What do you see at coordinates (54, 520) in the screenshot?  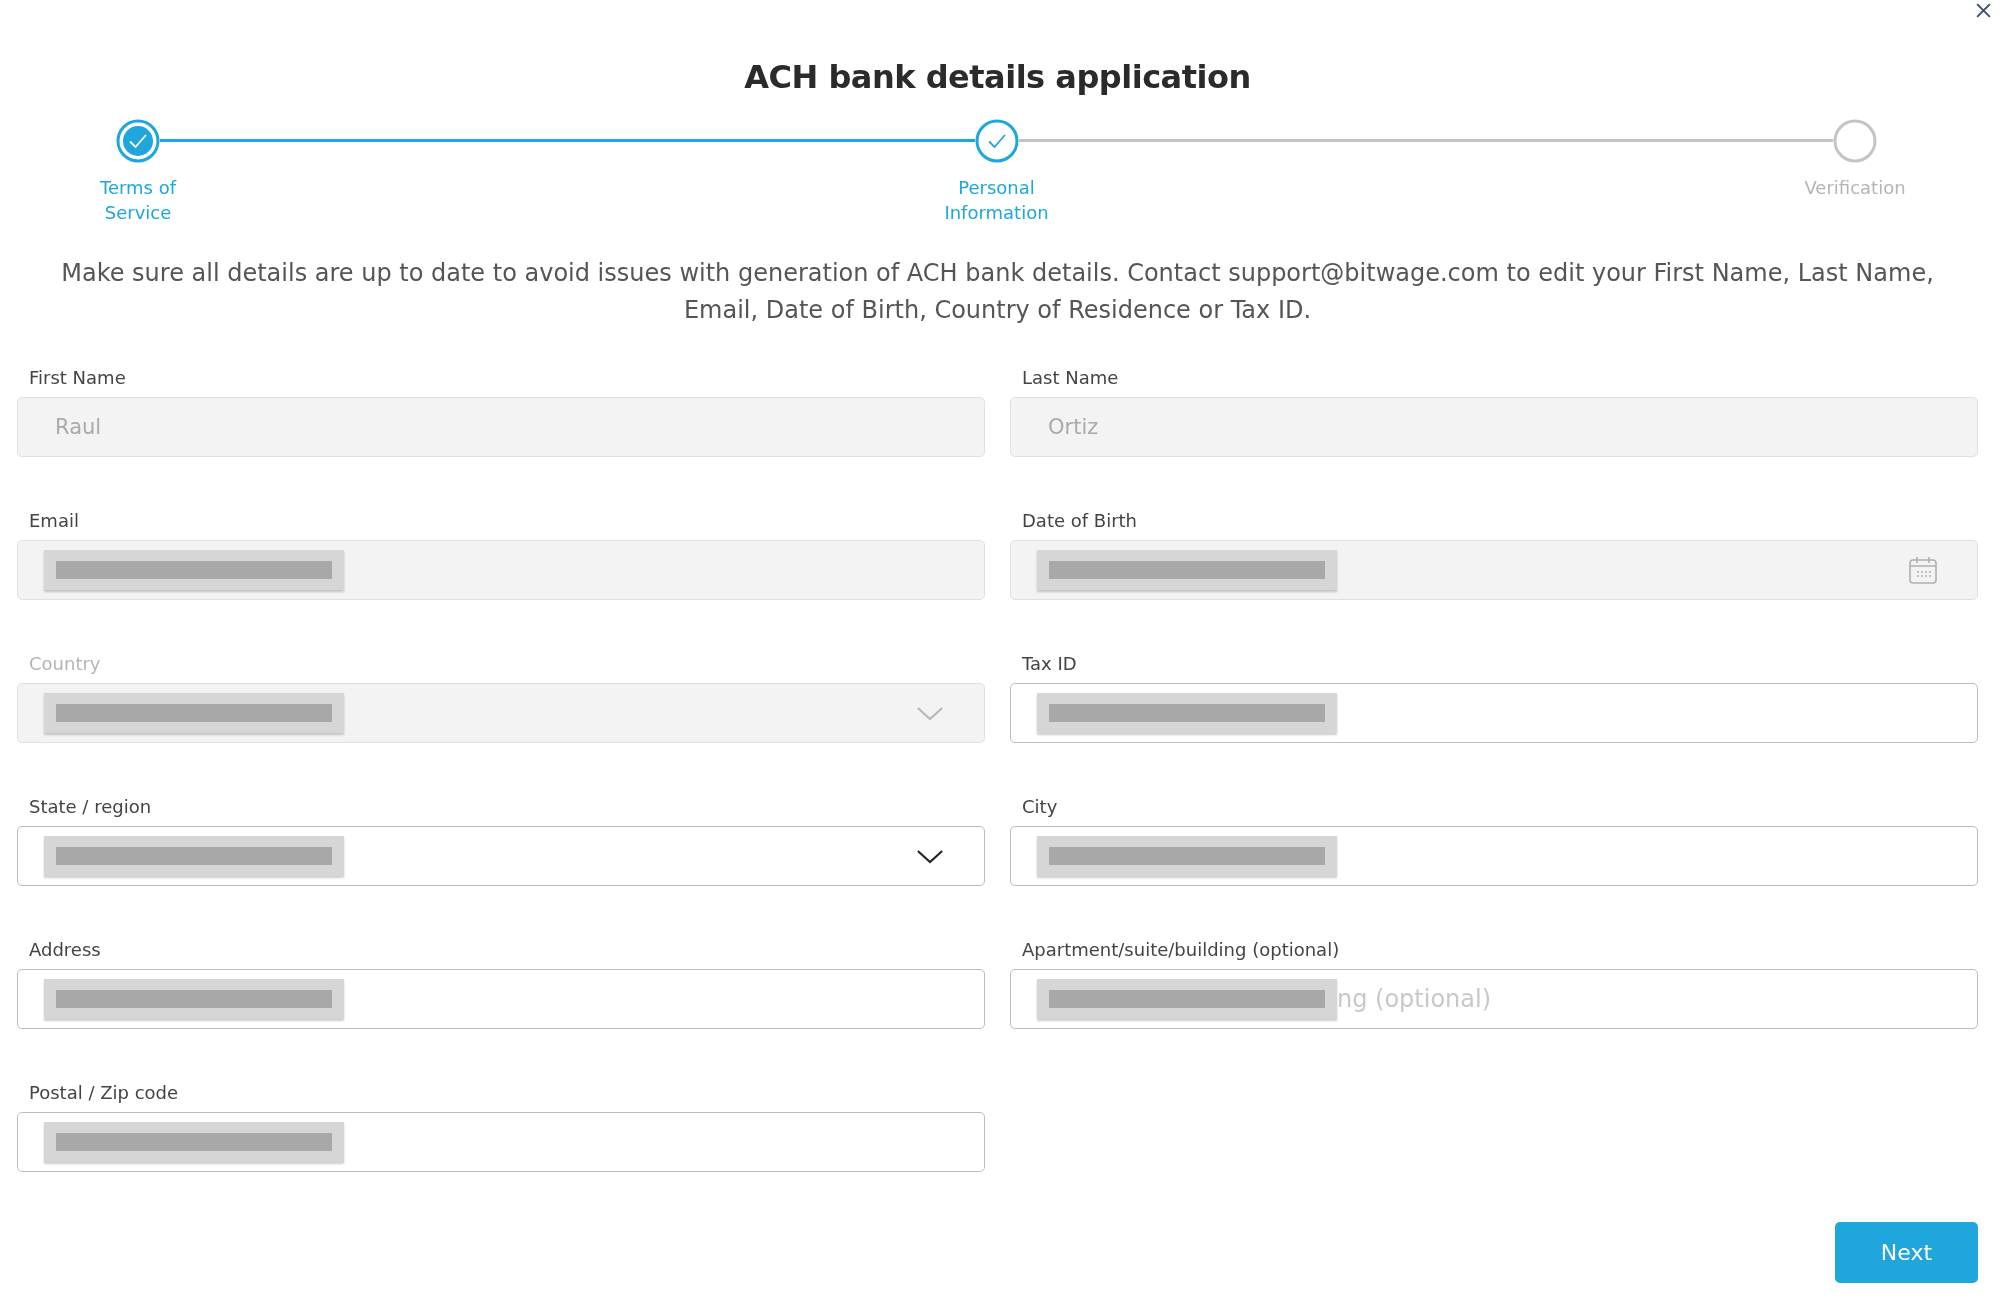 I see `field-label: Email` at bounding box center [54, 520].